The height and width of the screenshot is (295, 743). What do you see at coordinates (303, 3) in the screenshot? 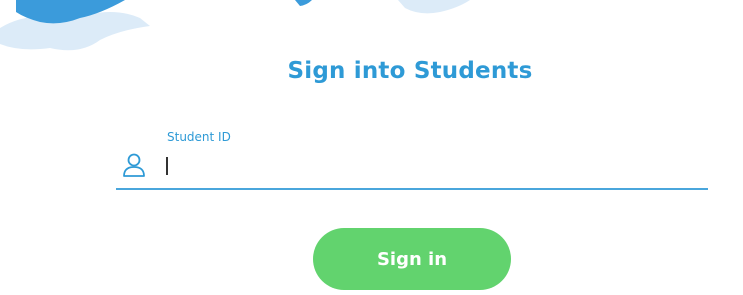
I see `cloud-shape-small` at bounding box center [303, 3].